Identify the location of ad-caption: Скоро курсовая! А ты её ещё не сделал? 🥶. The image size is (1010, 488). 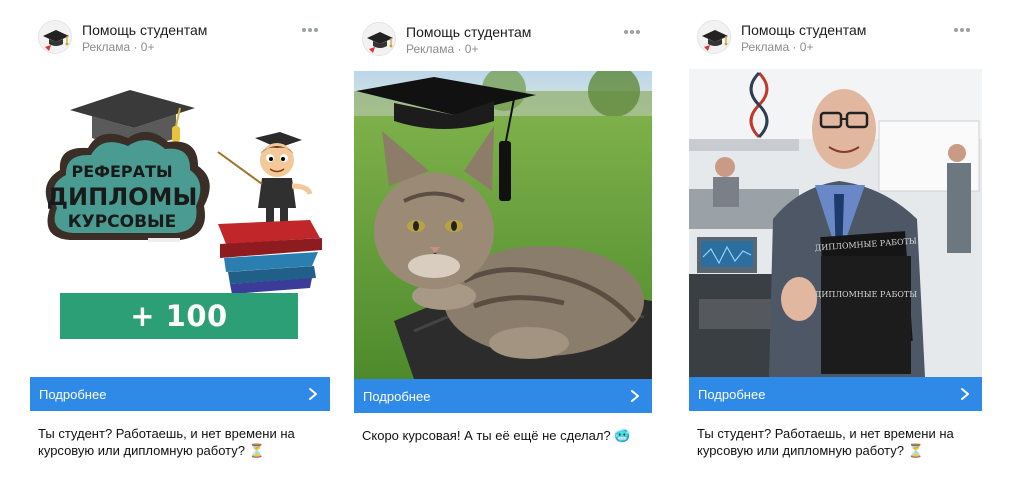
(496, 435).